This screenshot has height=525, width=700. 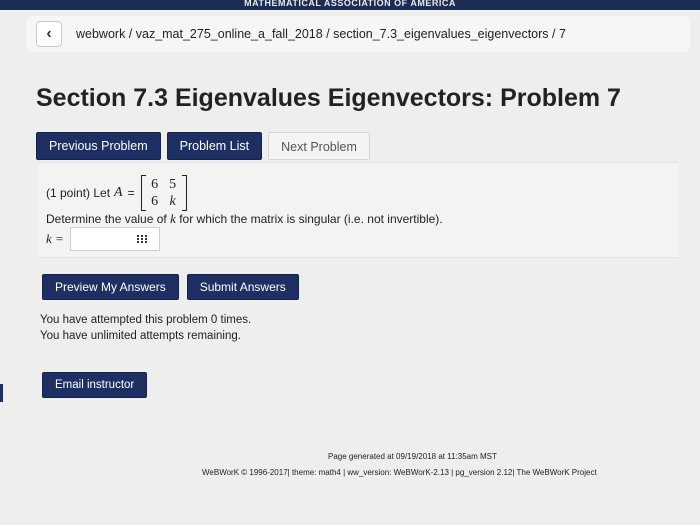 What do you see at coordinates (110, 287) in the screenshot?
I see `preview-answers-button: Preview My Answers` at bounding box center [110, 287].